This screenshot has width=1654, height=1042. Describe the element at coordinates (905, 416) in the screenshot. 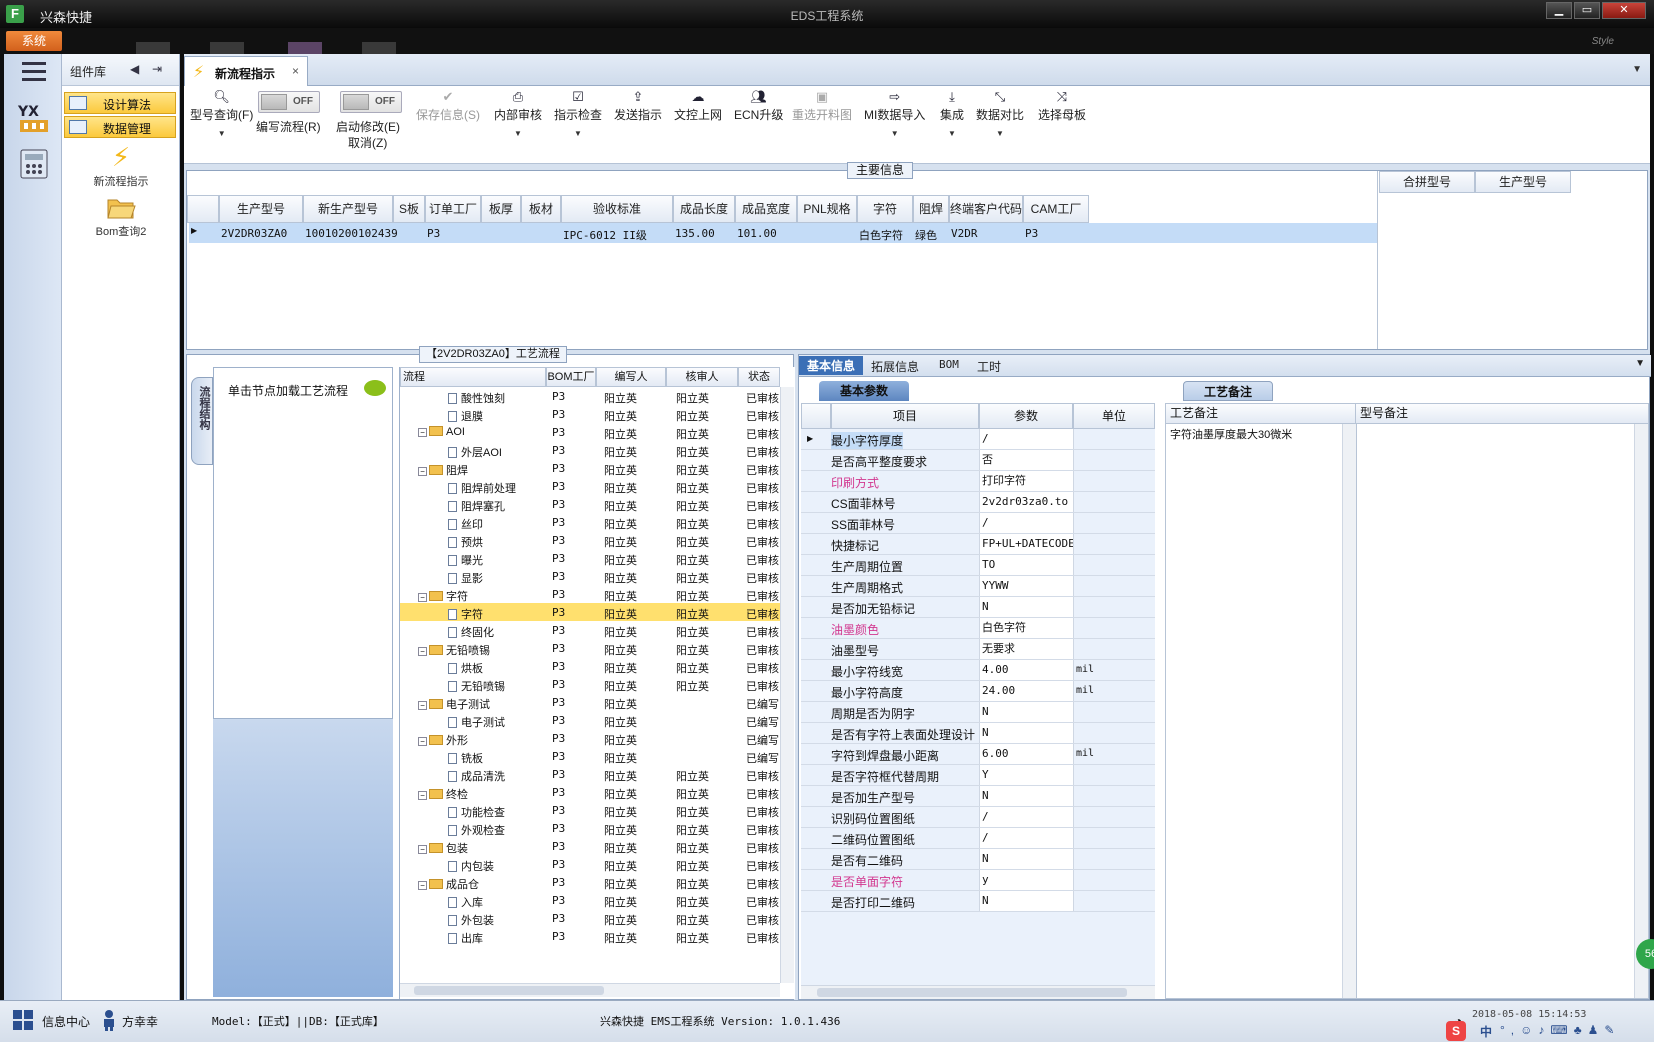

I see `column-header: 项目` at that location.